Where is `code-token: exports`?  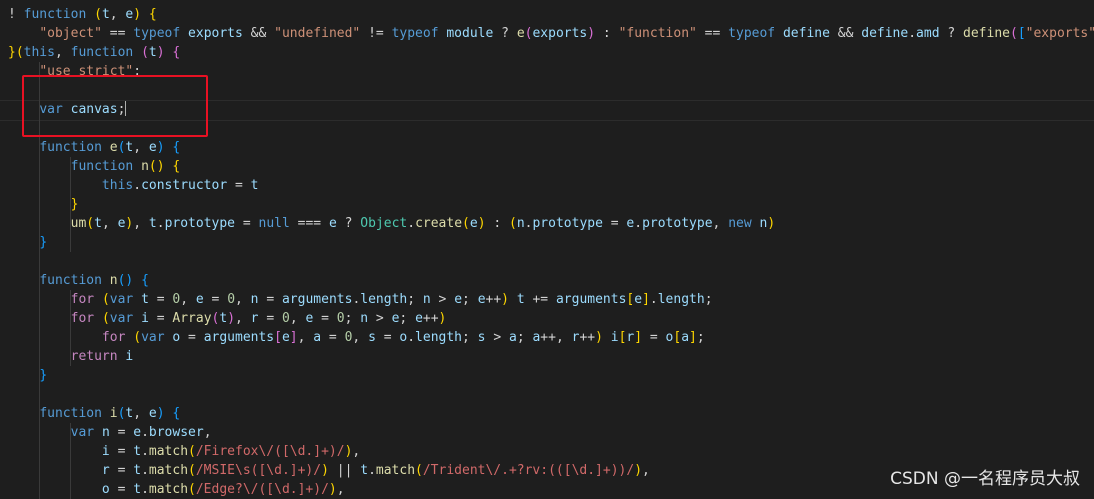 code-token: exports is located at coordinates (560, 33).